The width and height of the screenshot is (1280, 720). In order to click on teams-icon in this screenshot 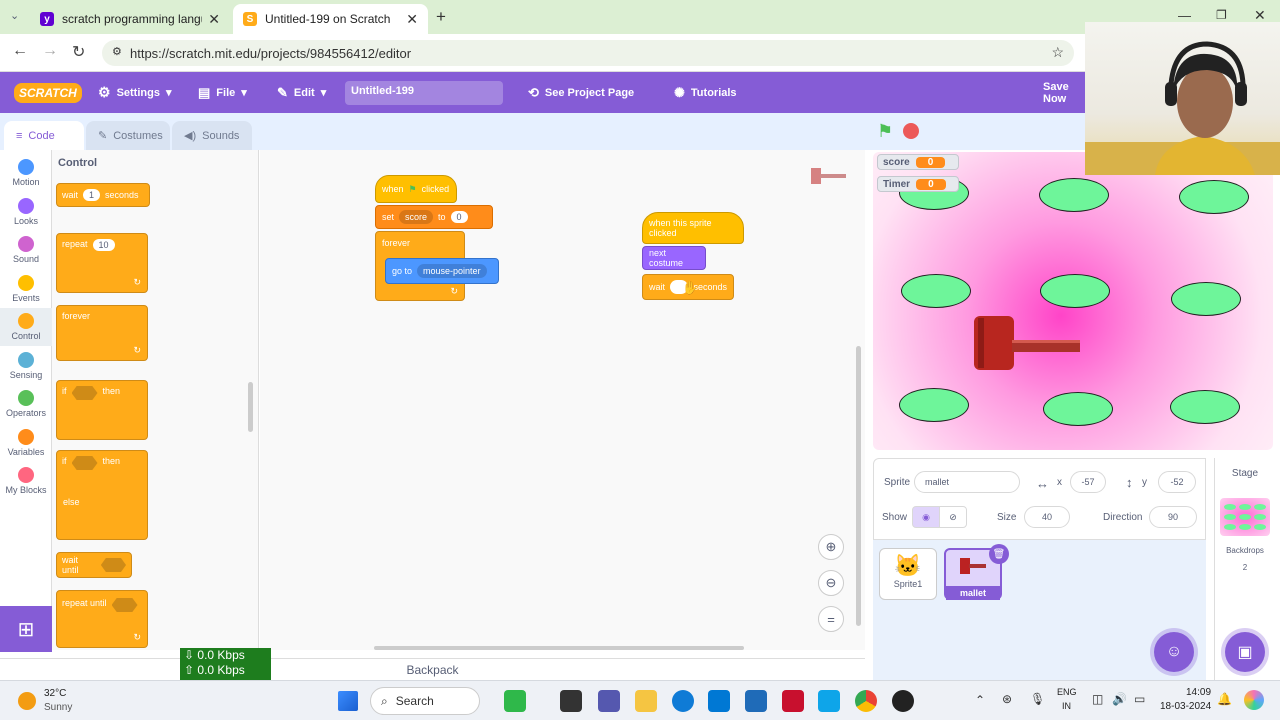, I will do `click(609, 701)`.